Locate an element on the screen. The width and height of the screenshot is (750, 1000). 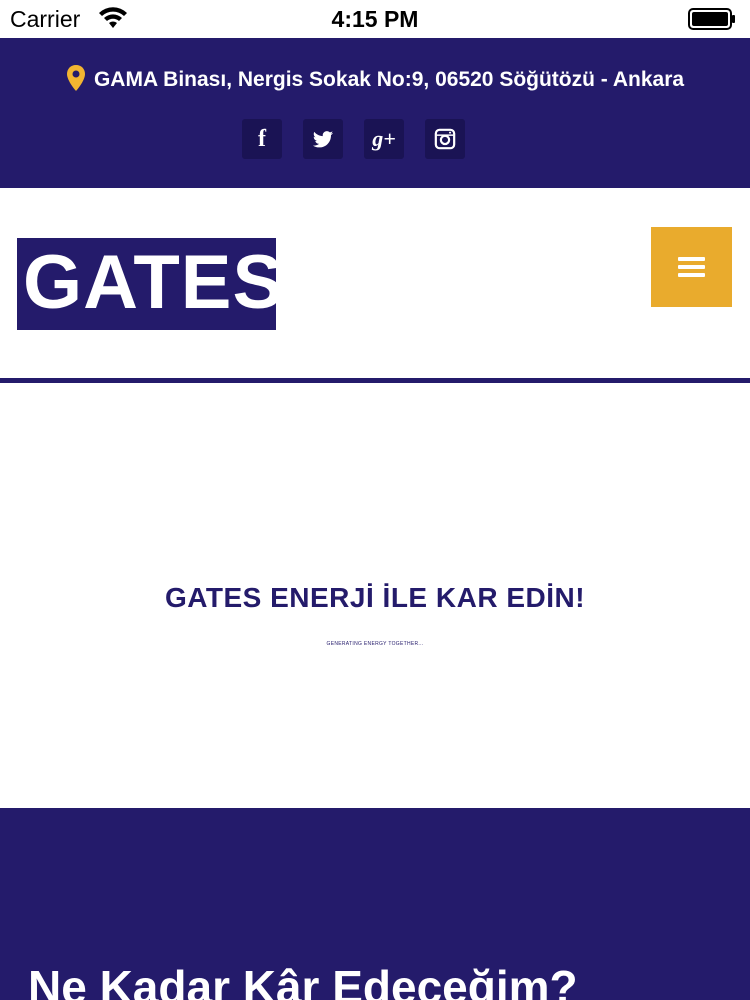
section-title: Ne Kadar Kâr Edeceğim? is located at coordinates (303, 980).